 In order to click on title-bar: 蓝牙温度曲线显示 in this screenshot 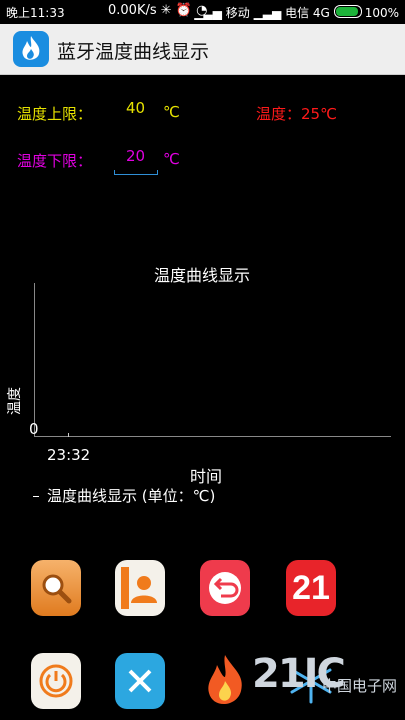, I will do `click(202, 49)`.